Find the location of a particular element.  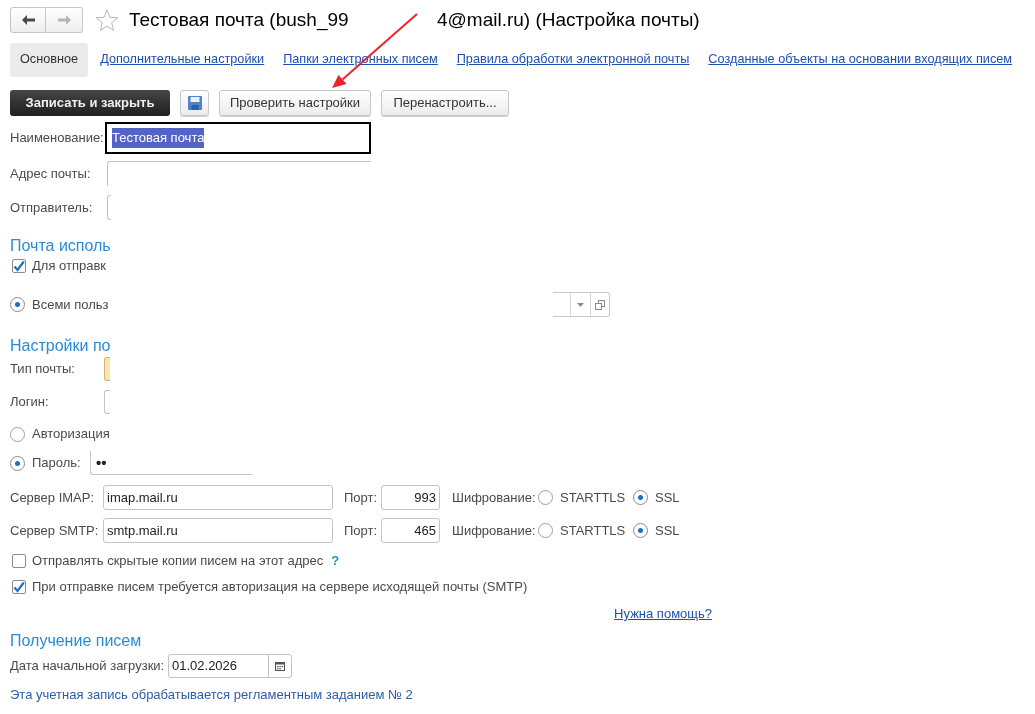

password-dots: •• is located at coordinates (101, 462).